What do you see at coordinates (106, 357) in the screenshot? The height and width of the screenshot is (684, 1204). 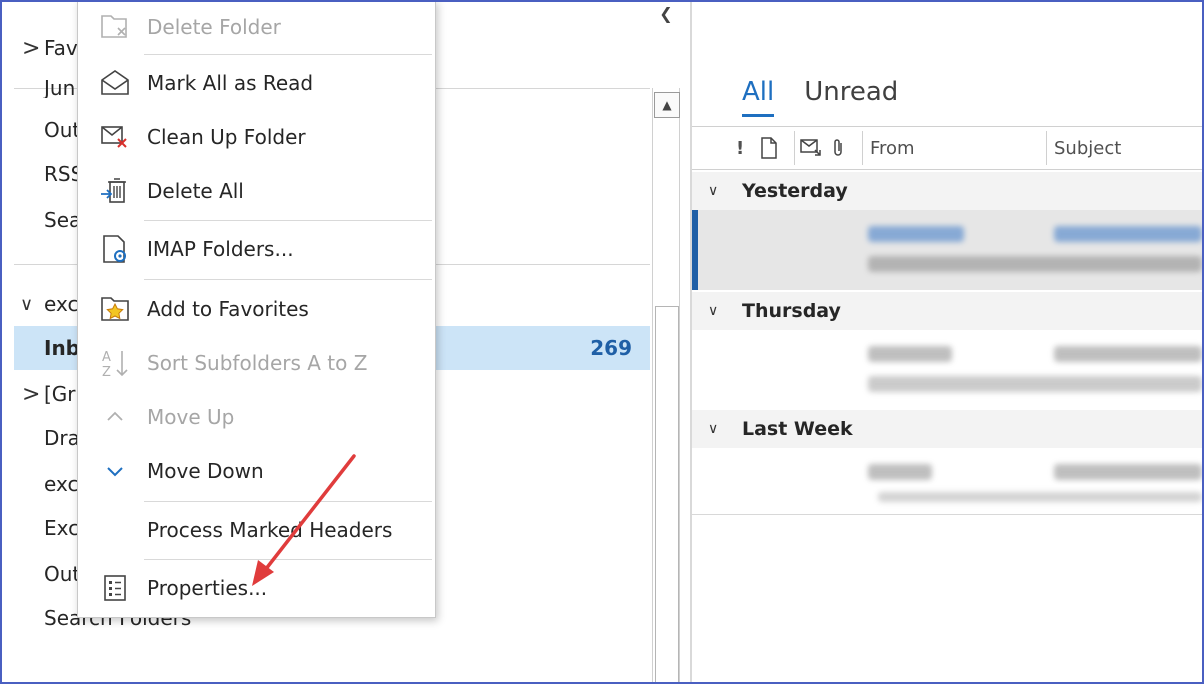 I see `svg-text: A` at bounding box center [106, 357].